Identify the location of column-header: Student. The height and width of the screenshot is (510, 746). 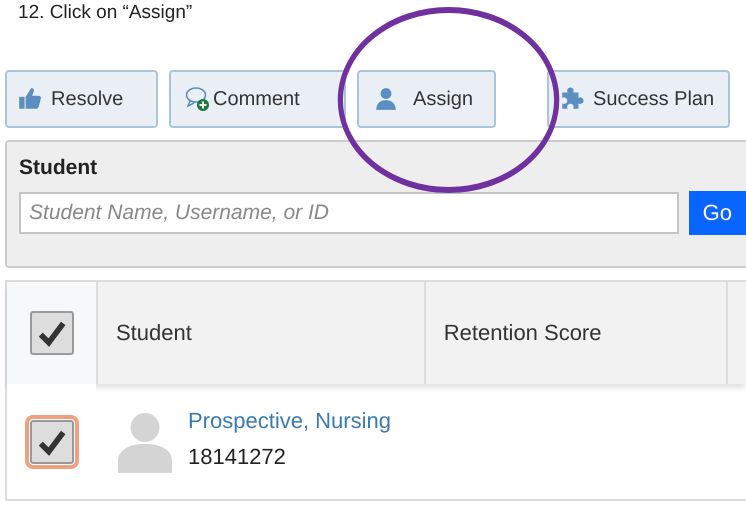
(154, 333).